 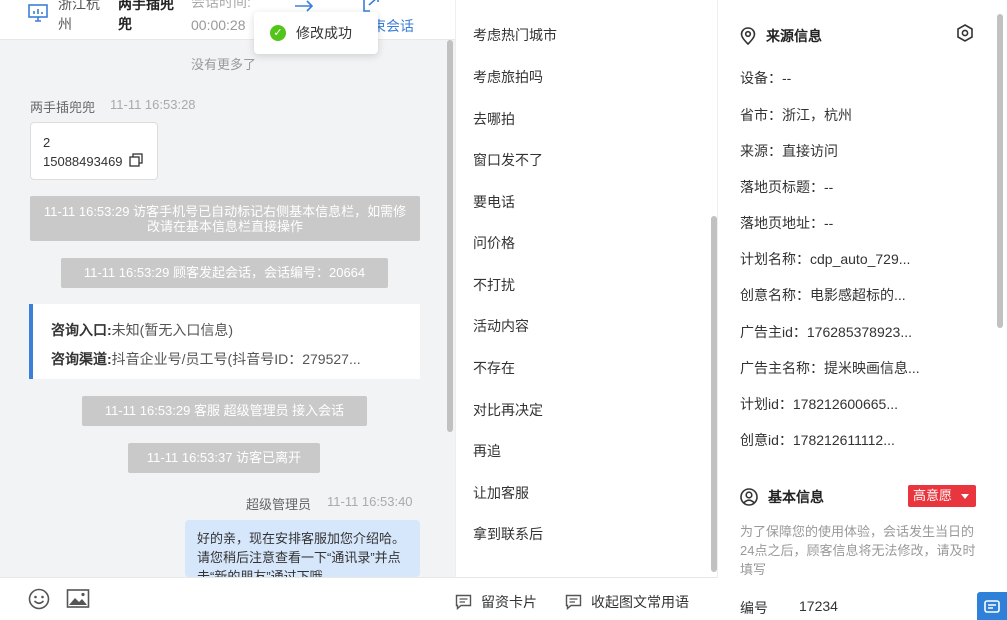 I want to click on phrase-item: 去哪拍, so click(x=494, y=119).